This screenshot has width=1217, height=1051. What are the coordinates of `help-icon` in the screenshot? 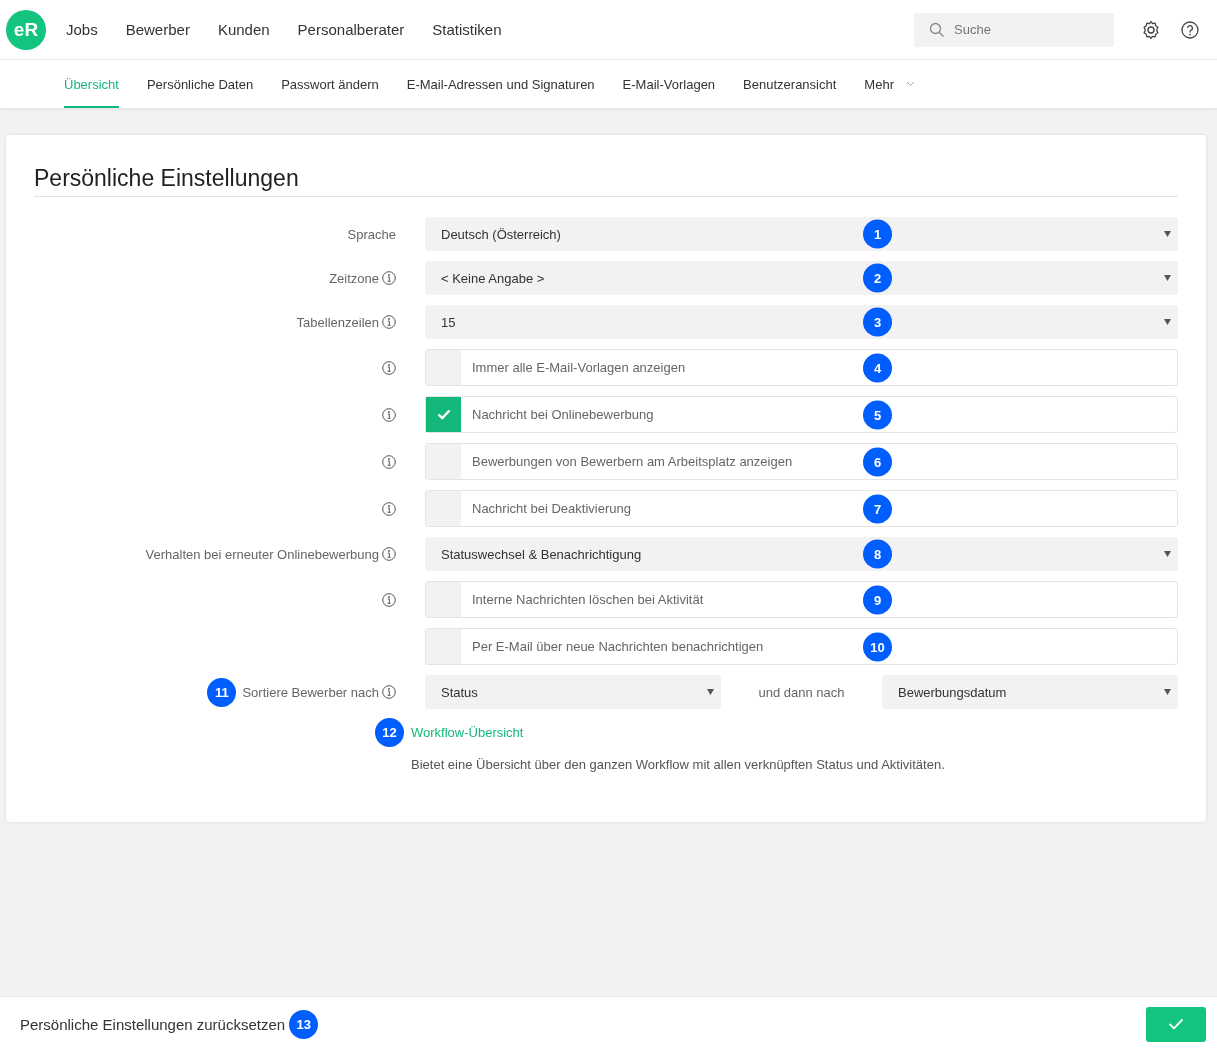 It's located at (1190, 29).